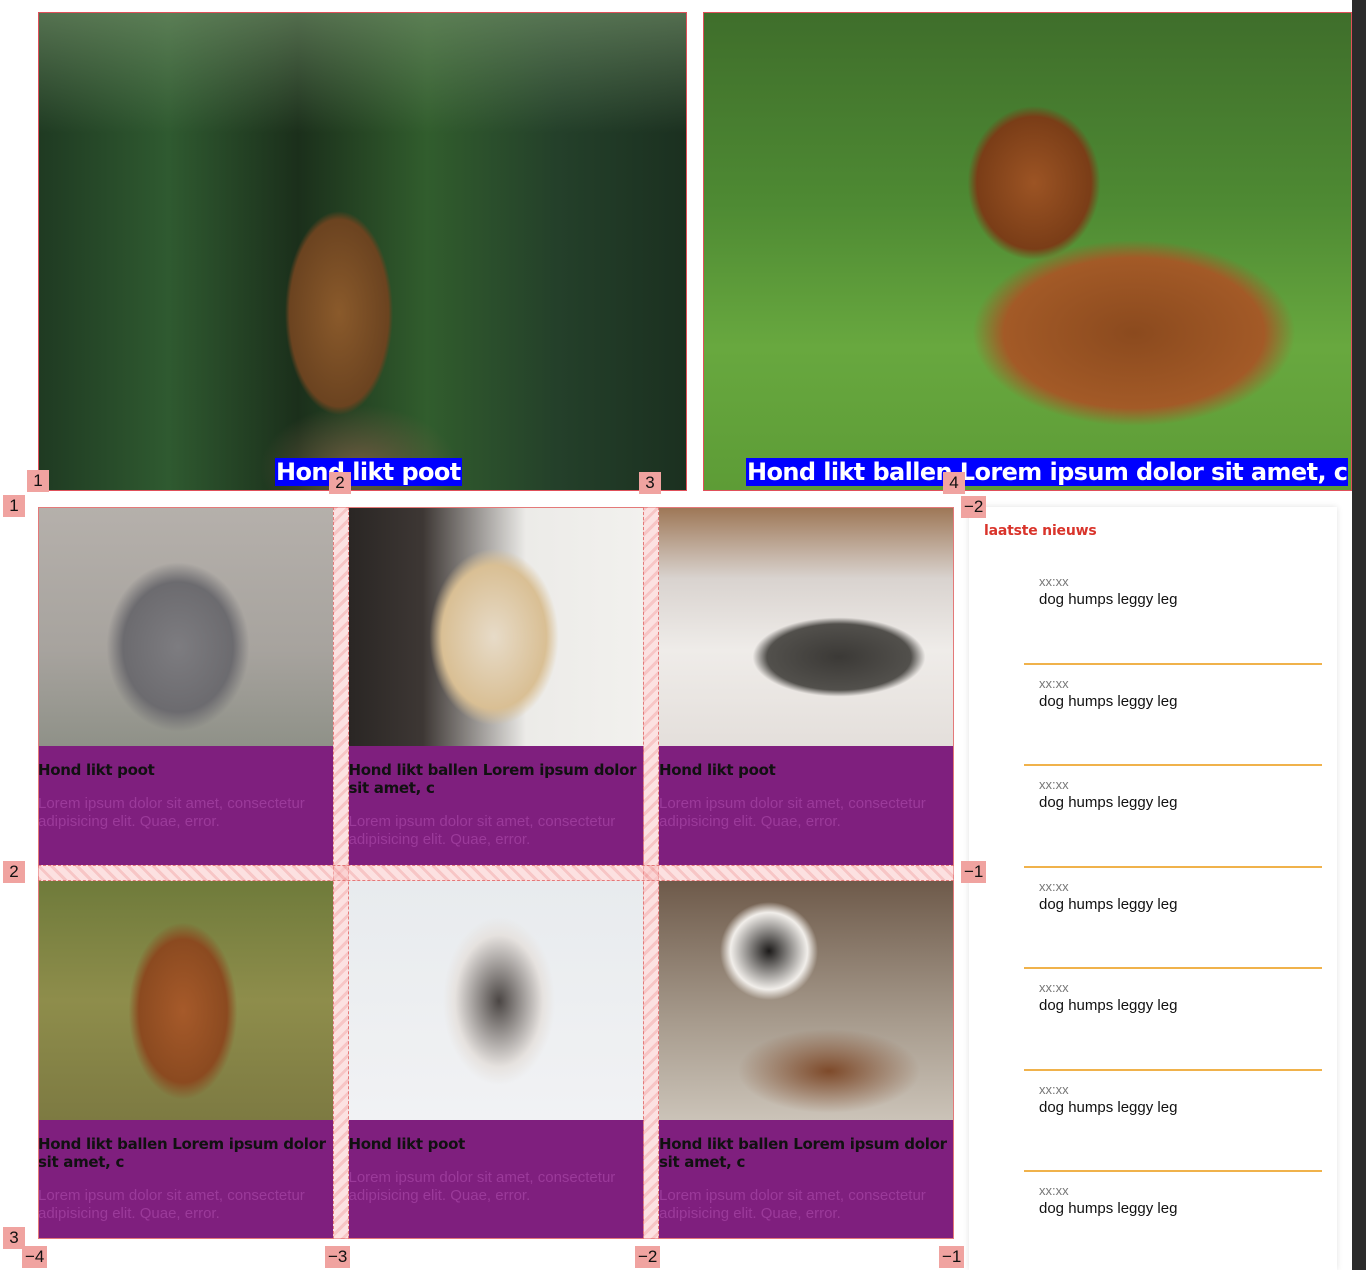  What do you see at coordinates (338, 1257) in the screenshot?
I see `grid-line-label: −3` at bounding box center [338, 1257].